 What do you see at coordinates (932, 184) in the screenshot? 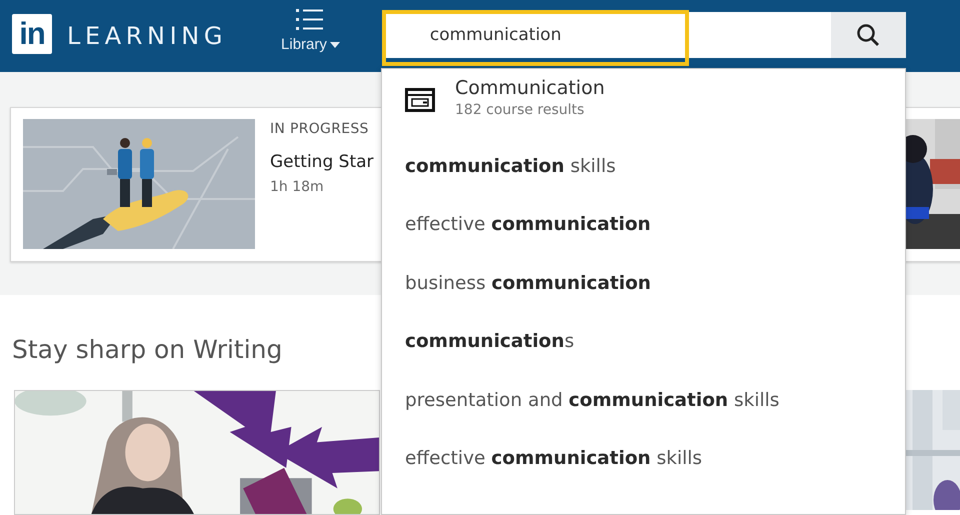
I see `course-card` at bounding box center [932, 184].